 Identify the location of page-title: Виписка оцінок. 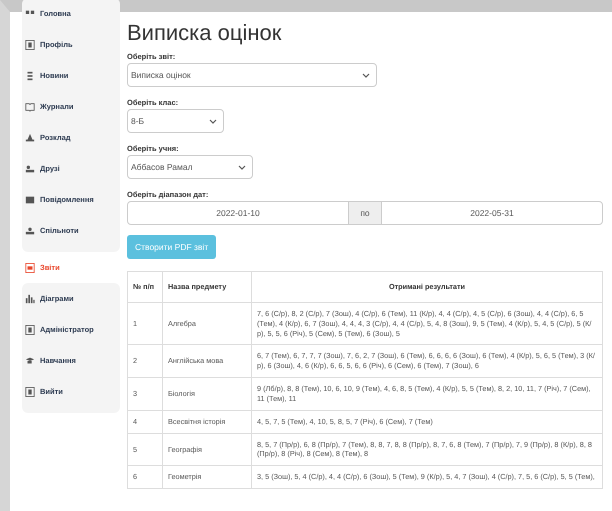
(204, 33).